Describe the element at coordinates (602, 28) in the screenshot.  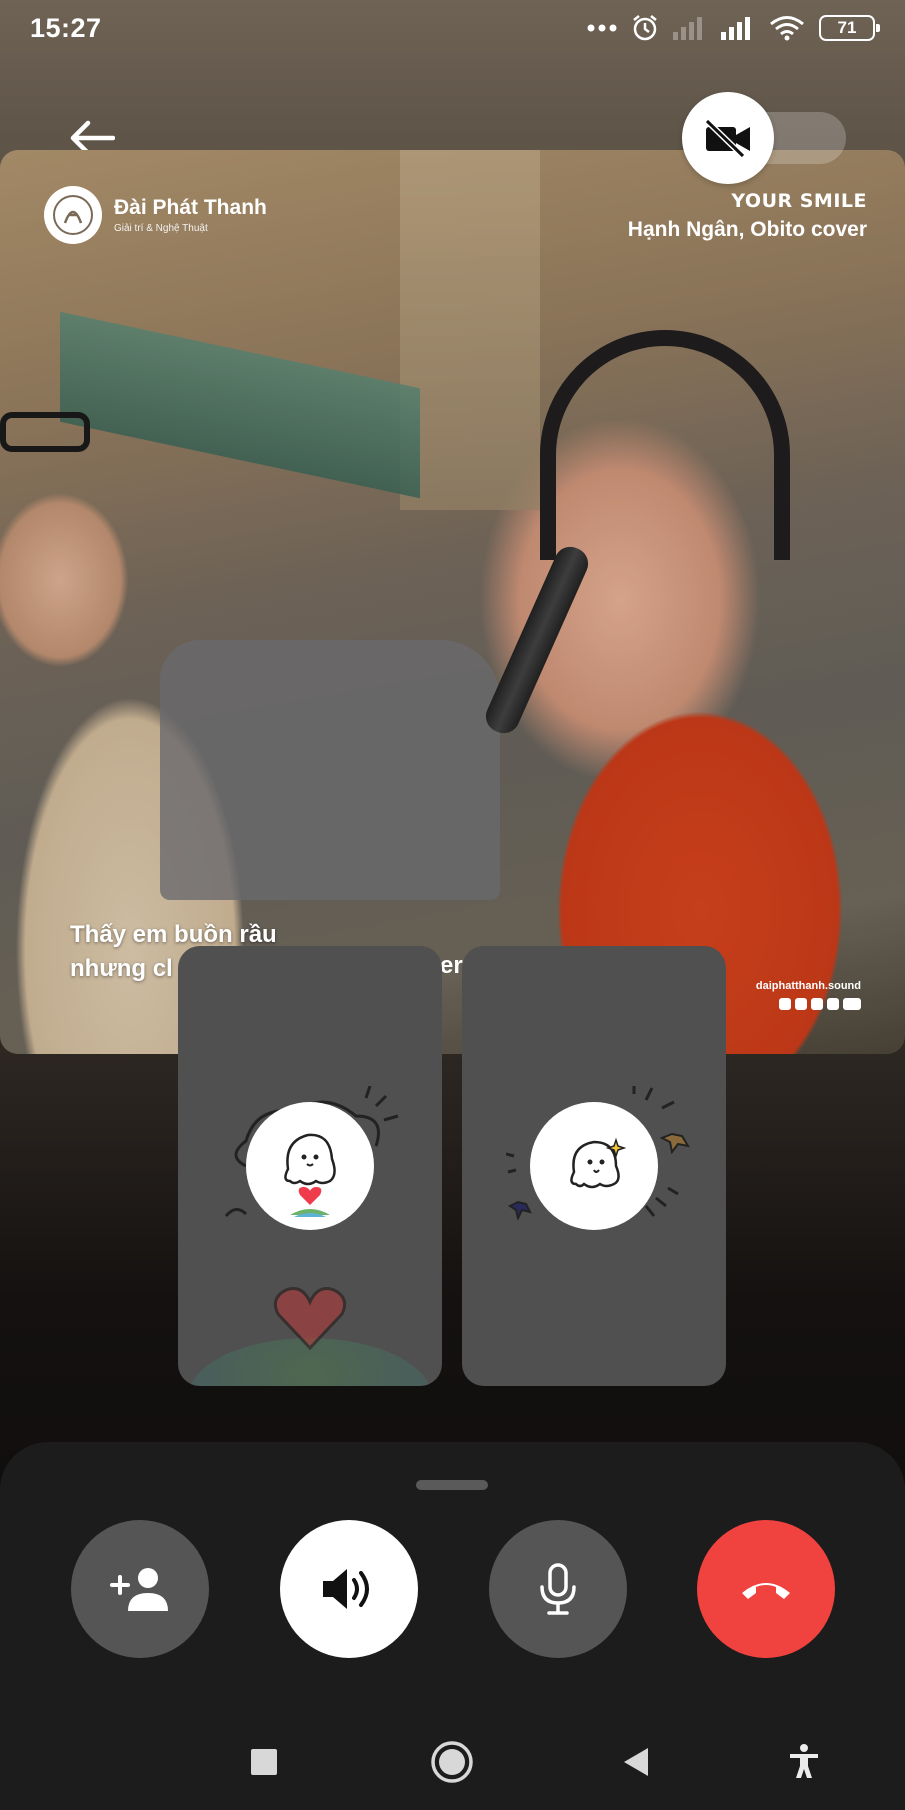
I see `more-dots-icon` at that location.